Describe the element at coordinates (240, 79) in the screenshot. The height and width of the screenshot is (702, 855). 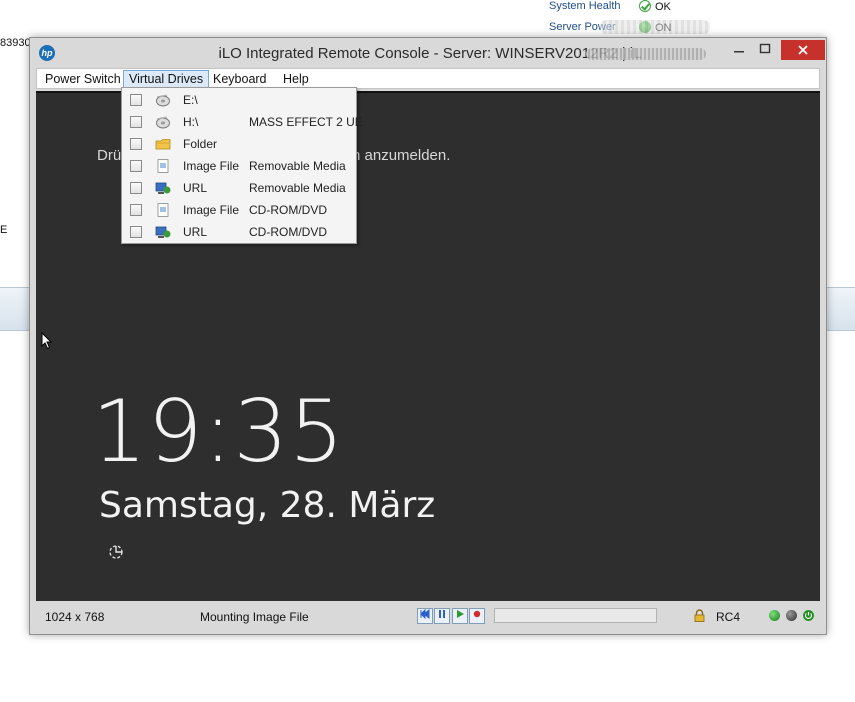
I see `menu-keyboard: Keyboard` at that location.